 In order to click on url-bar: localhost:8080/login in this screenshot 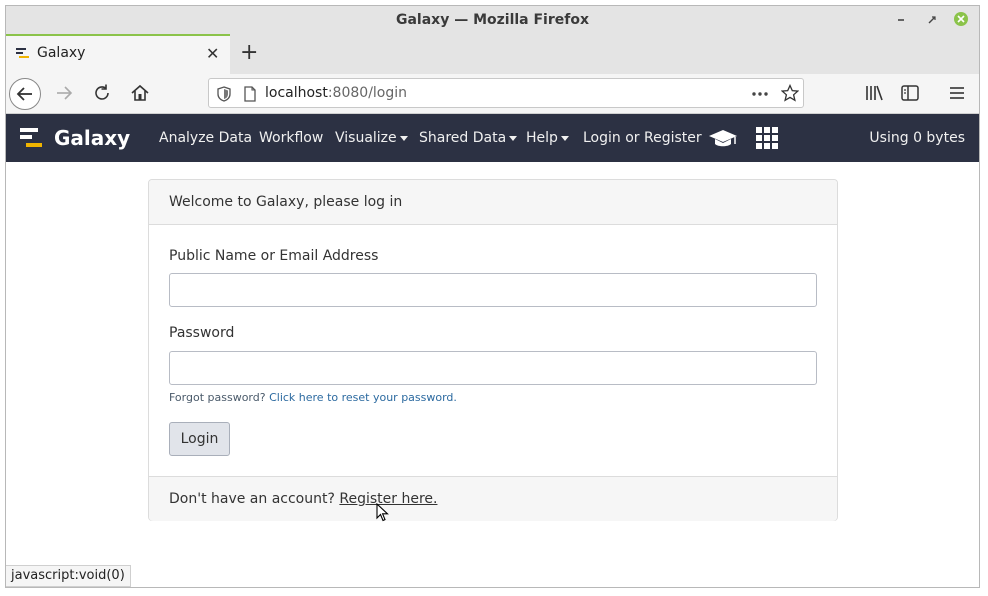, I will do `click(506, 93)`.